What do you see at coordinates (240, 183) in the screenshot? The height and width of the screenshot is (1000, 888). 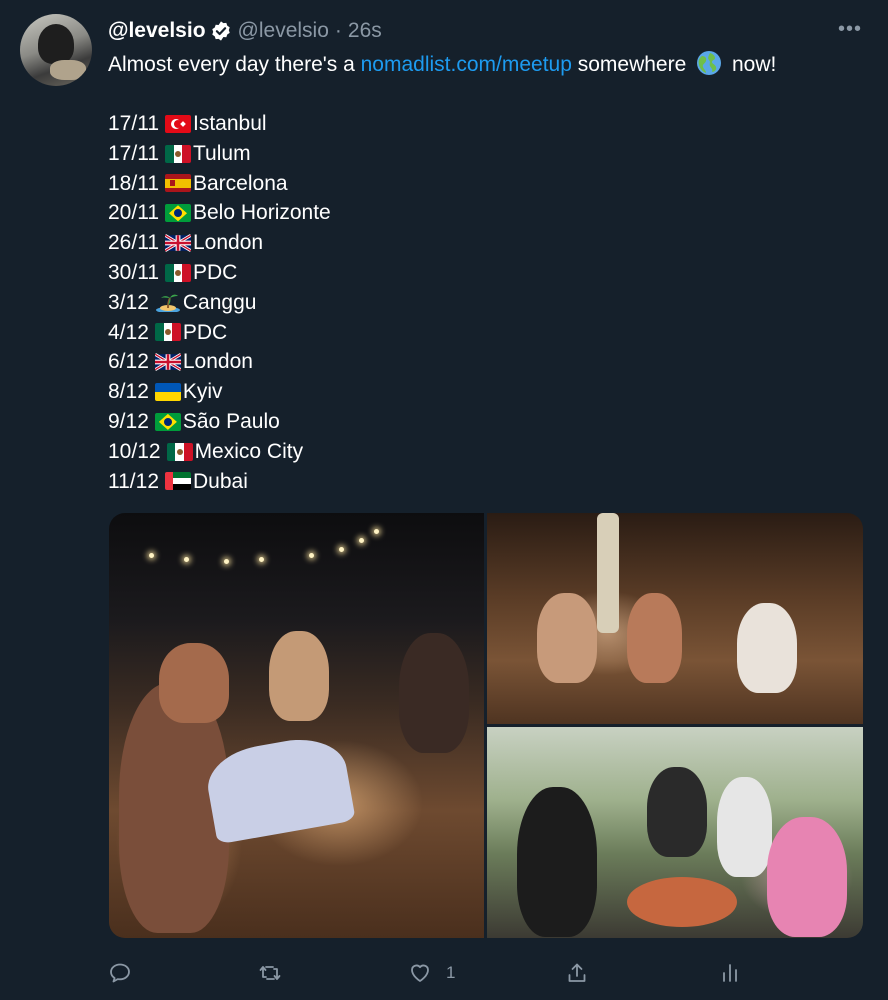 I see `meetup-city: Barcelona` at bounding box center [240, 183].